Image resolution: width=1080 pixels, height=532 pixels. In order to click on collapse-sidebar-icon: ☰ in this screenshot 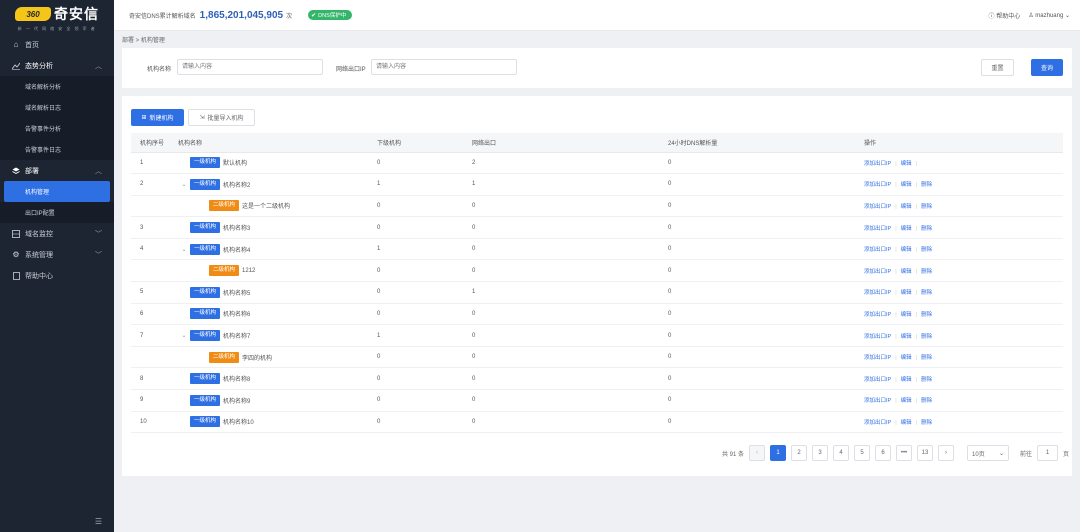, I will do `click(98, 521)`.